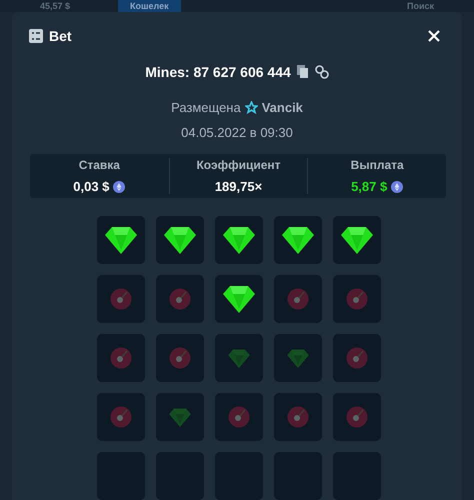 Image resolution: width=474 pixels, height=500 pixels. Describe the element at coordinates (369, 186) in the screenshot. I see `stat-value: 5,87 $` at that location.